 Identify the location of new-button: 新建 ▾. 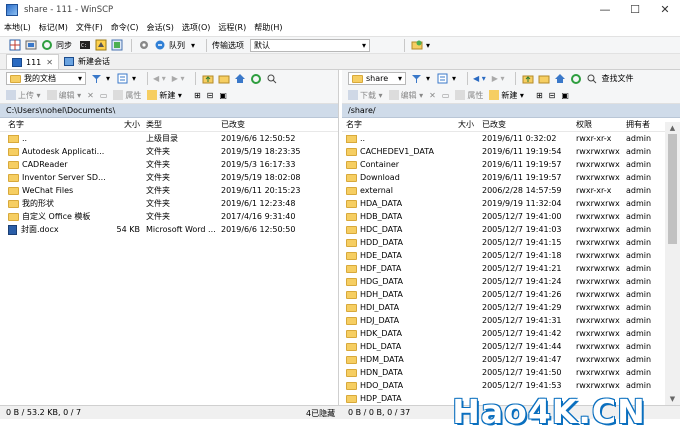
(164, 95).